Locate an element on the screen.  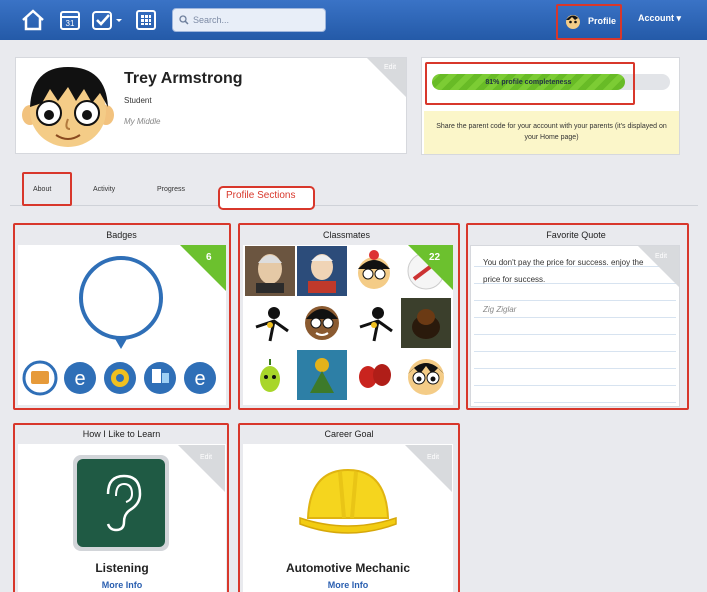
tab-activity: Activity is located at coordinates (104, 189).